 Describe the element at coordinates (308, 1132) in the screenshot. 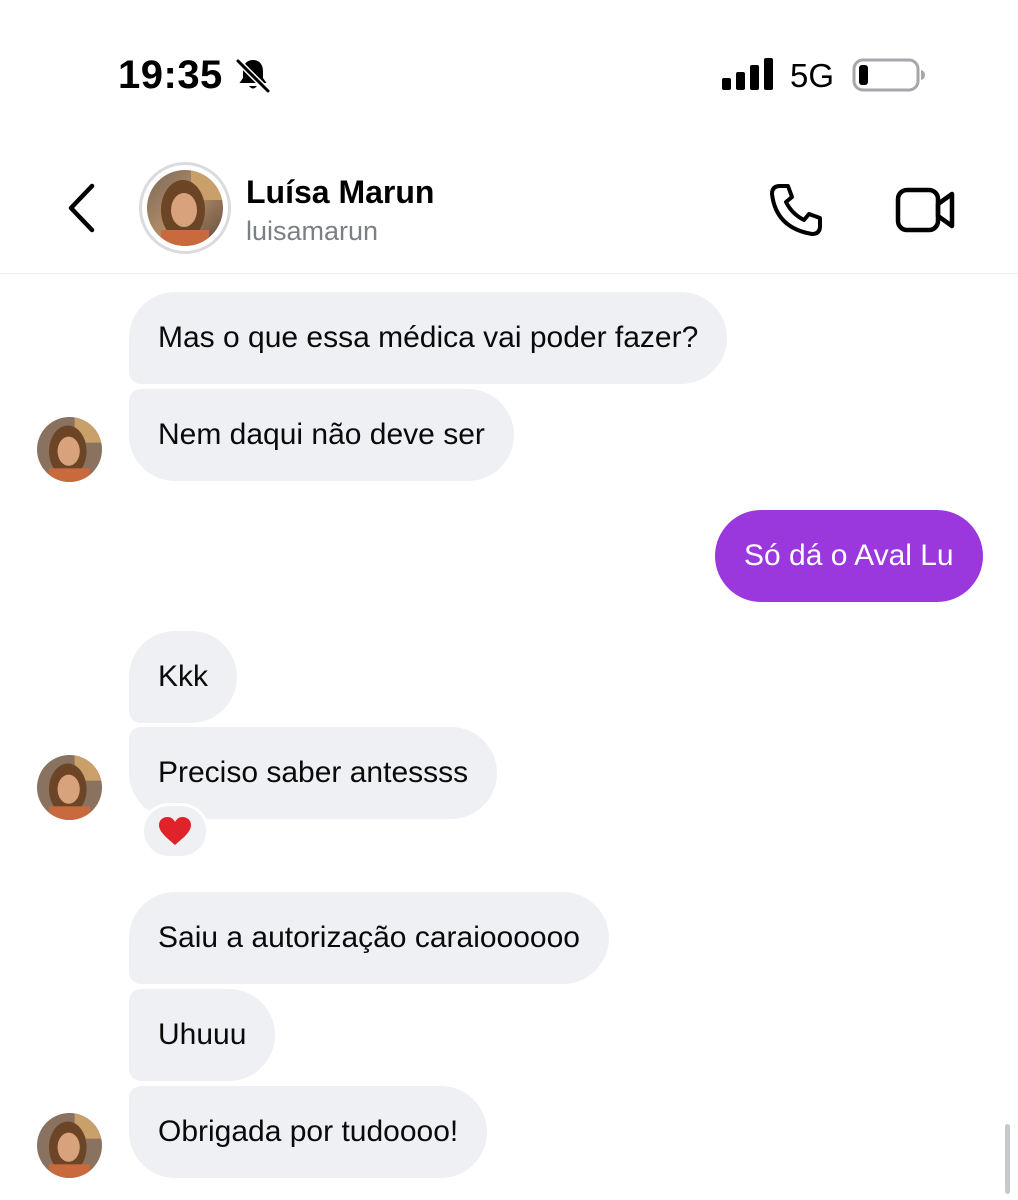

I see `message-bubble-incoming: Obrigada por tudoooo!` at that location.